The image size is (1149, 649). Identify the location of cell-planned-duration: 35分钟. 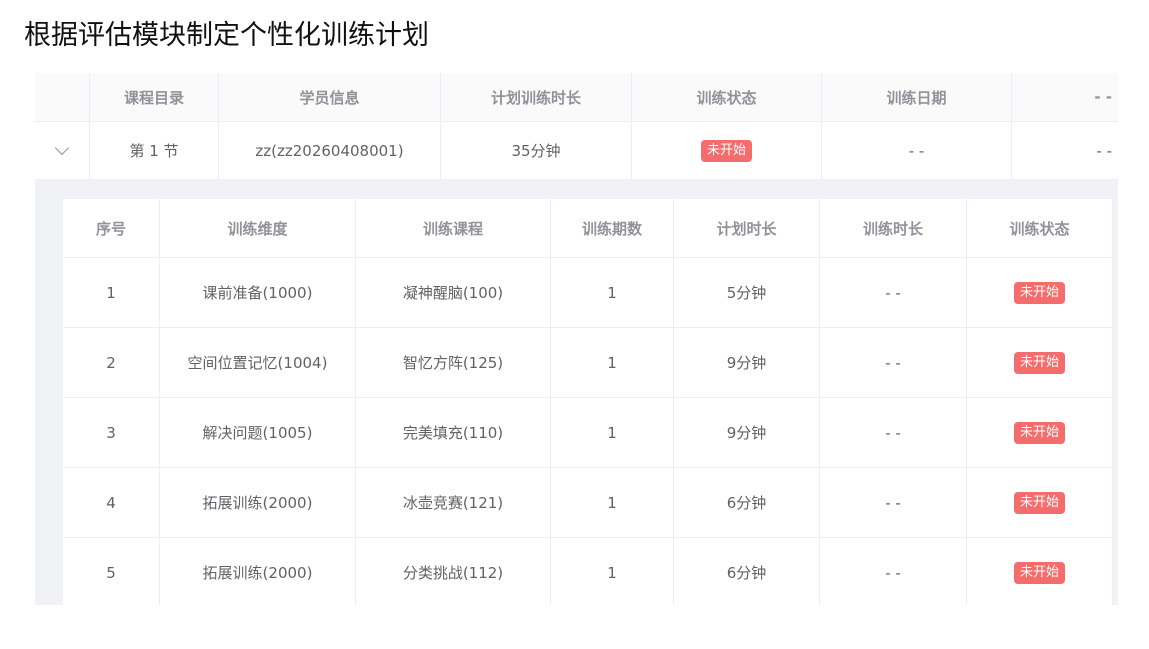
(536, 150).